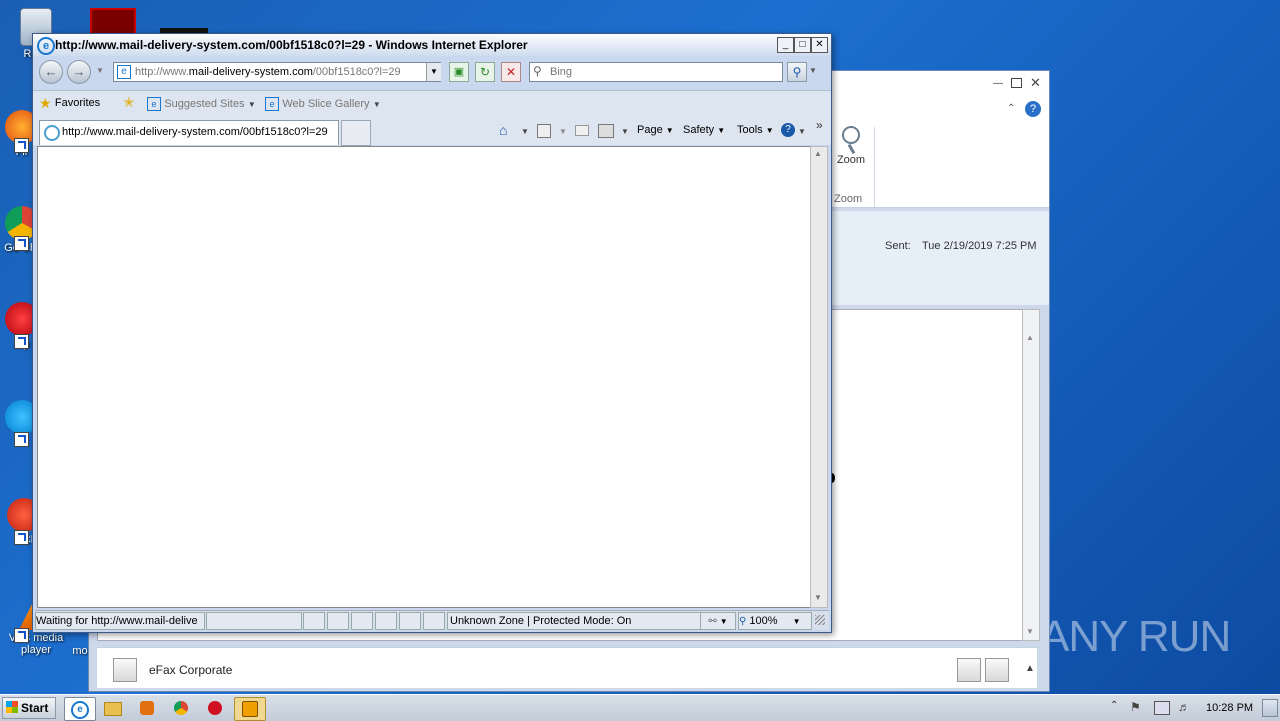 The height and width of the screenshot is (721, 1280). I want to click on sent-value: Tue 2/19/2019 7:25 PM, so click(979, 246).